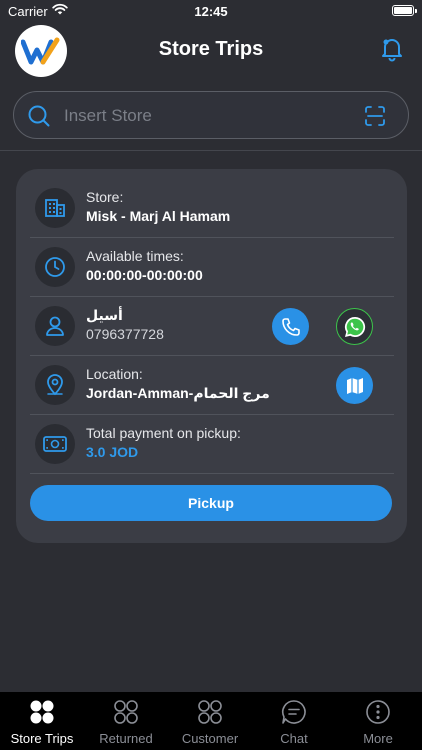  Describe the element at coordinates (55, 326) in the screenshot. I see `user-icon` at that location.